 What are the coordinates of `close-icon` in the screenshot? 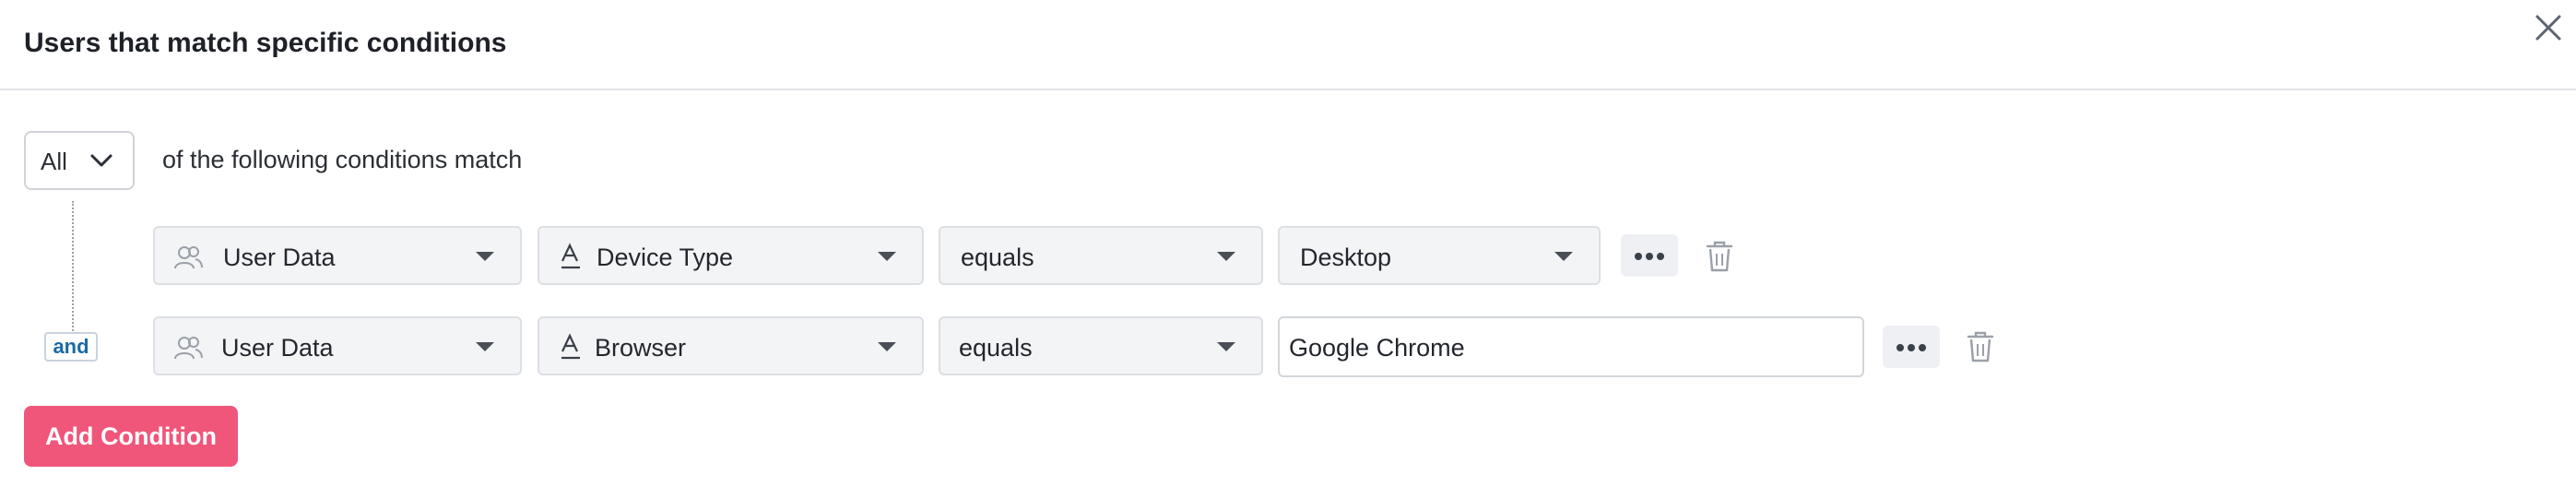 It's located at (2548, 28).